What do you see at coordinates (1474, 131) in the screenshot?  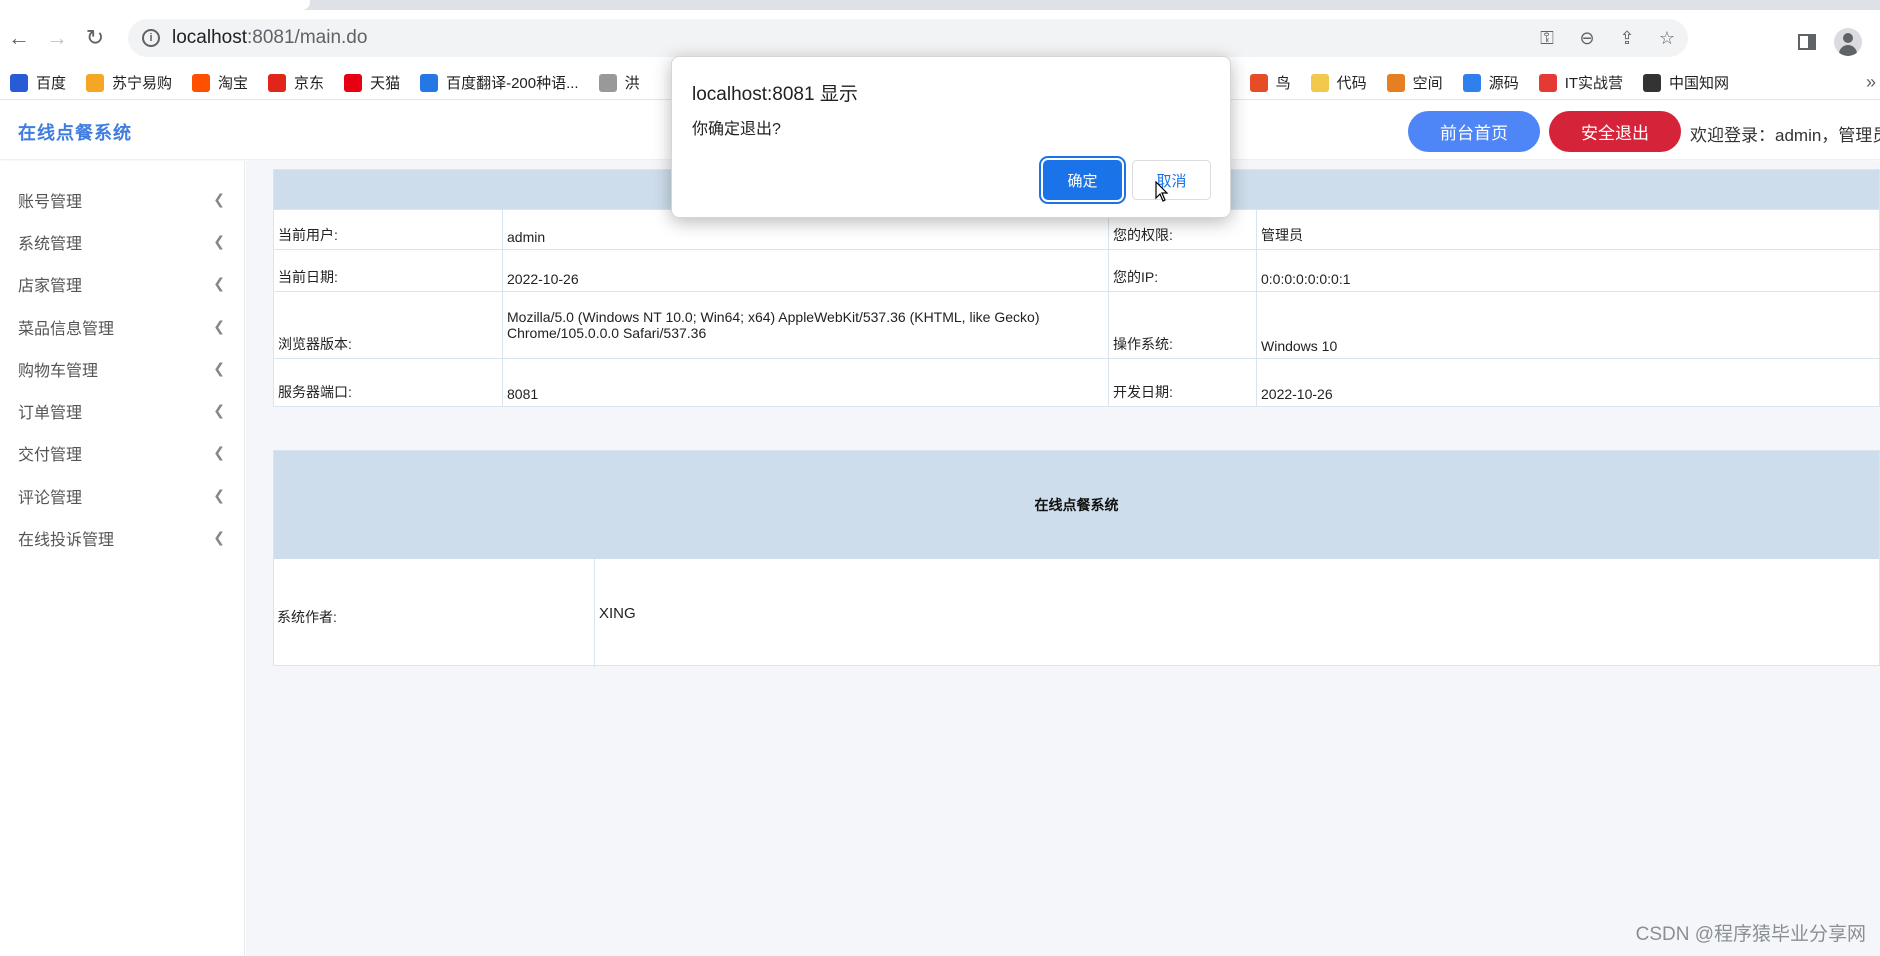 I see `frontend-home-button: 前台首页` at bounding box center [1474, 131].